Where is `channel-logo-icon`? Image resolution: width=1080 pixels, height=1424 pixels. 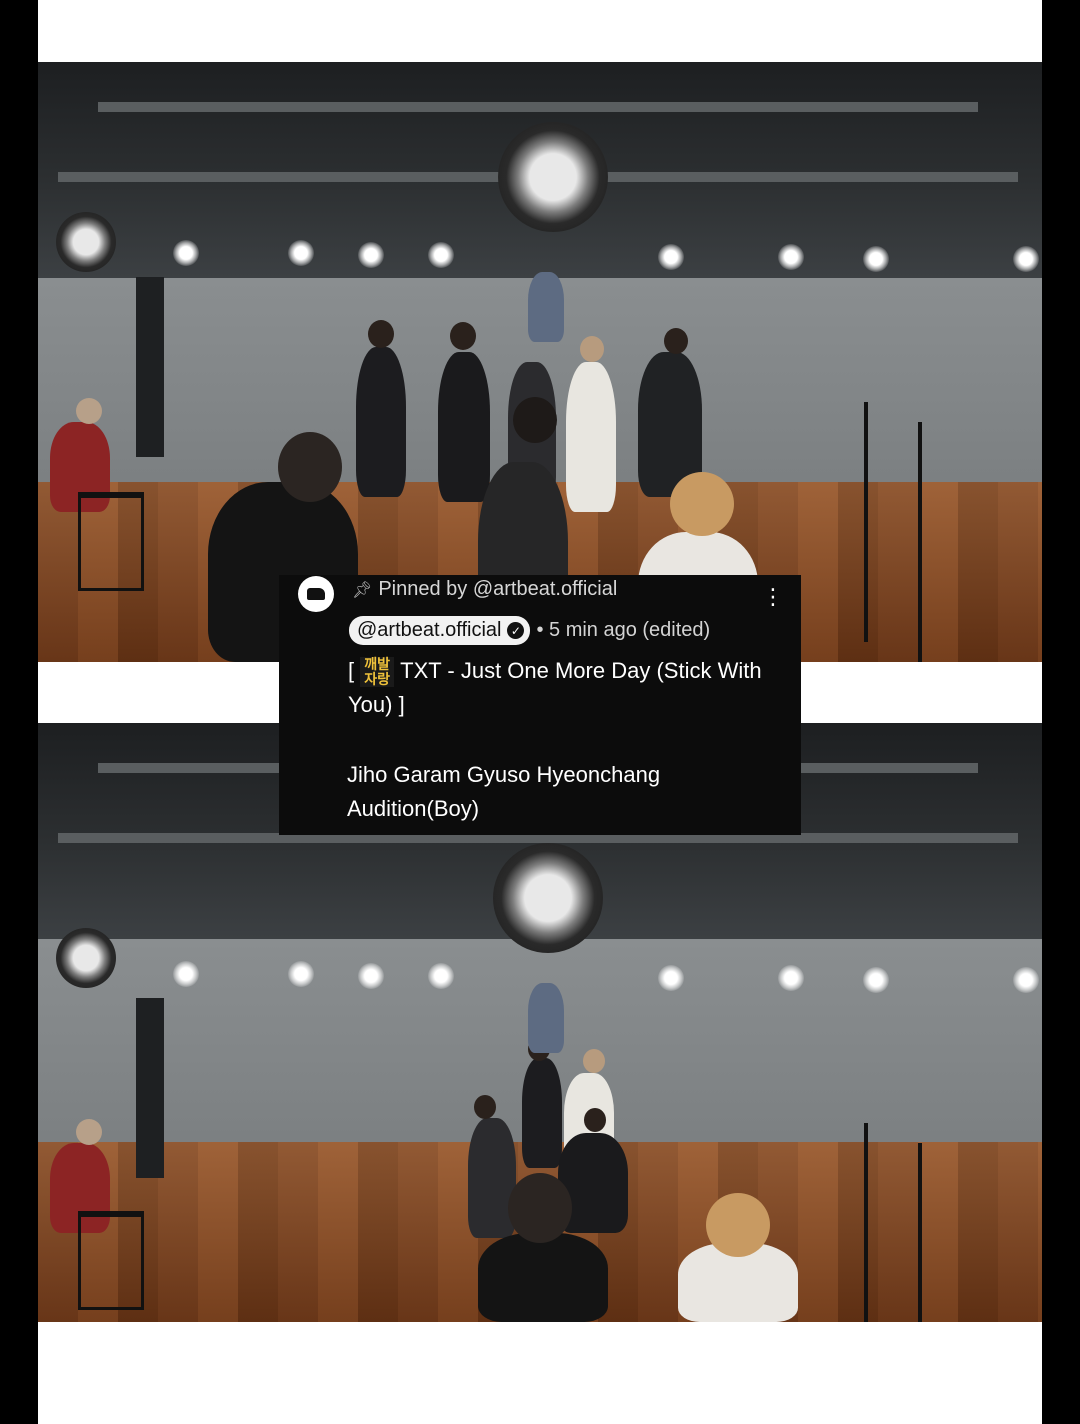
channel-logo-icon is located at coordinates (316, 594).